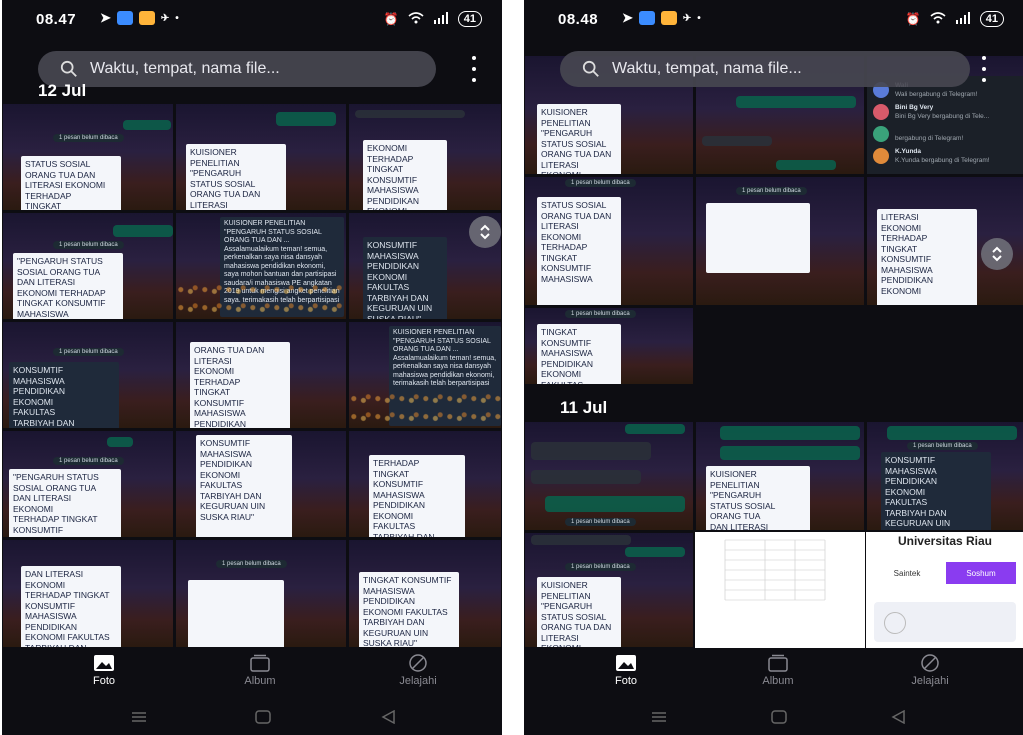  I want to click on battery-indicator: 41, so click(469, 19).